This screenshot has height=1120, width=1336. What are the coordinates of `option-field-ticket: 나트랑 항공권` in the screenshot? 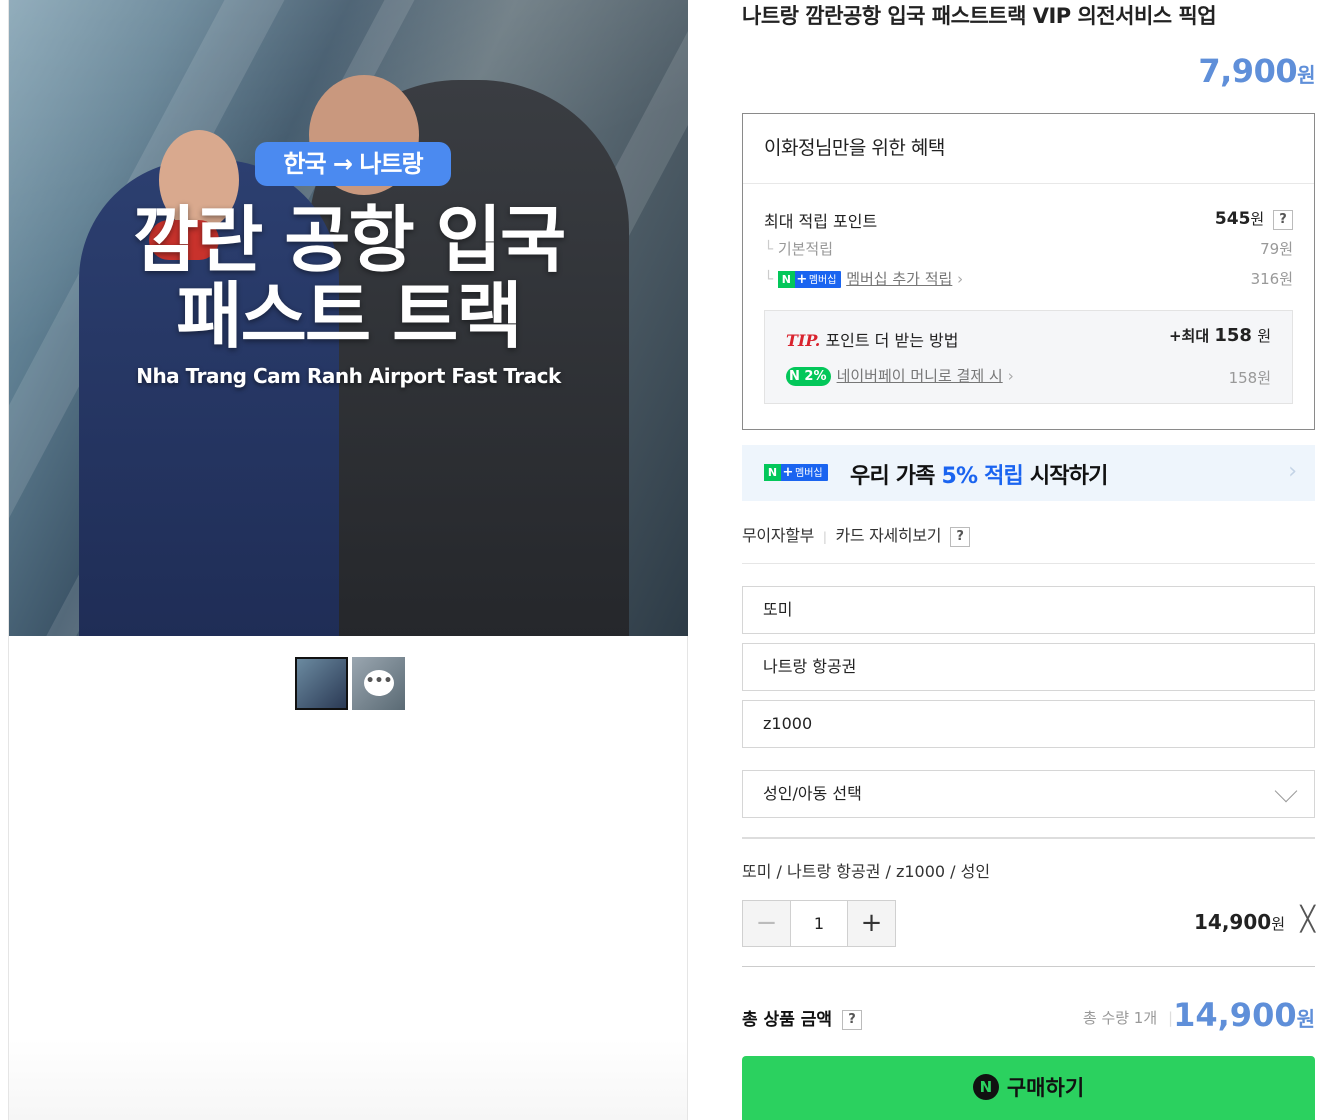 It's located at (1028, 667).